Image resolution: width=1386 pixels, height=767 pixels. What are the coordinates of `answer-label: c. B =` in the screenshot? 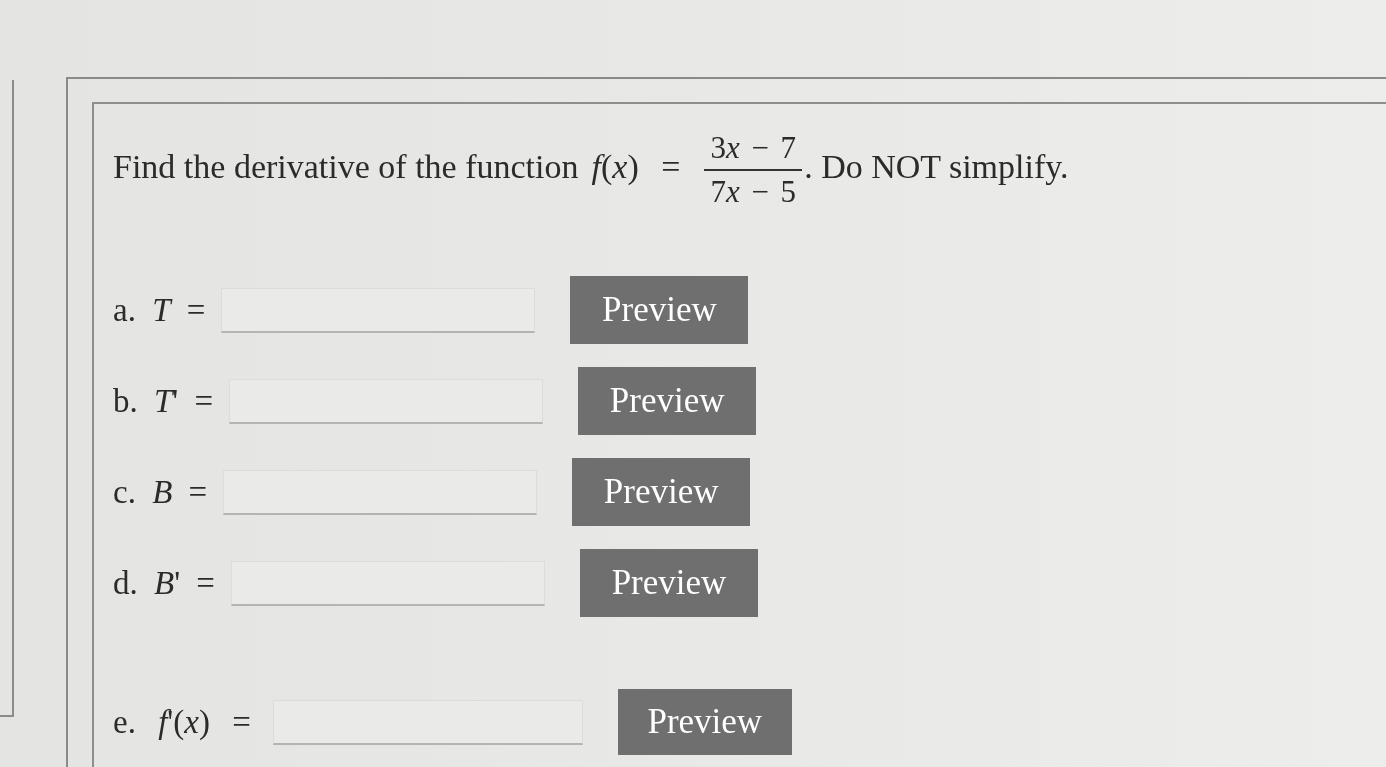 It's located at (160, 492).